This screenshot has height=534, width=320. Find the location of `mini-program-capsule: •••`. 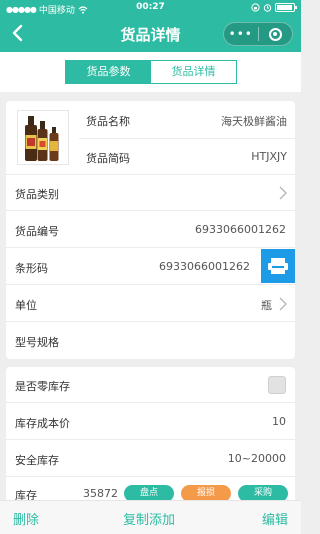

mini-program-capsule: ••• is located at coordinates (258, 34).